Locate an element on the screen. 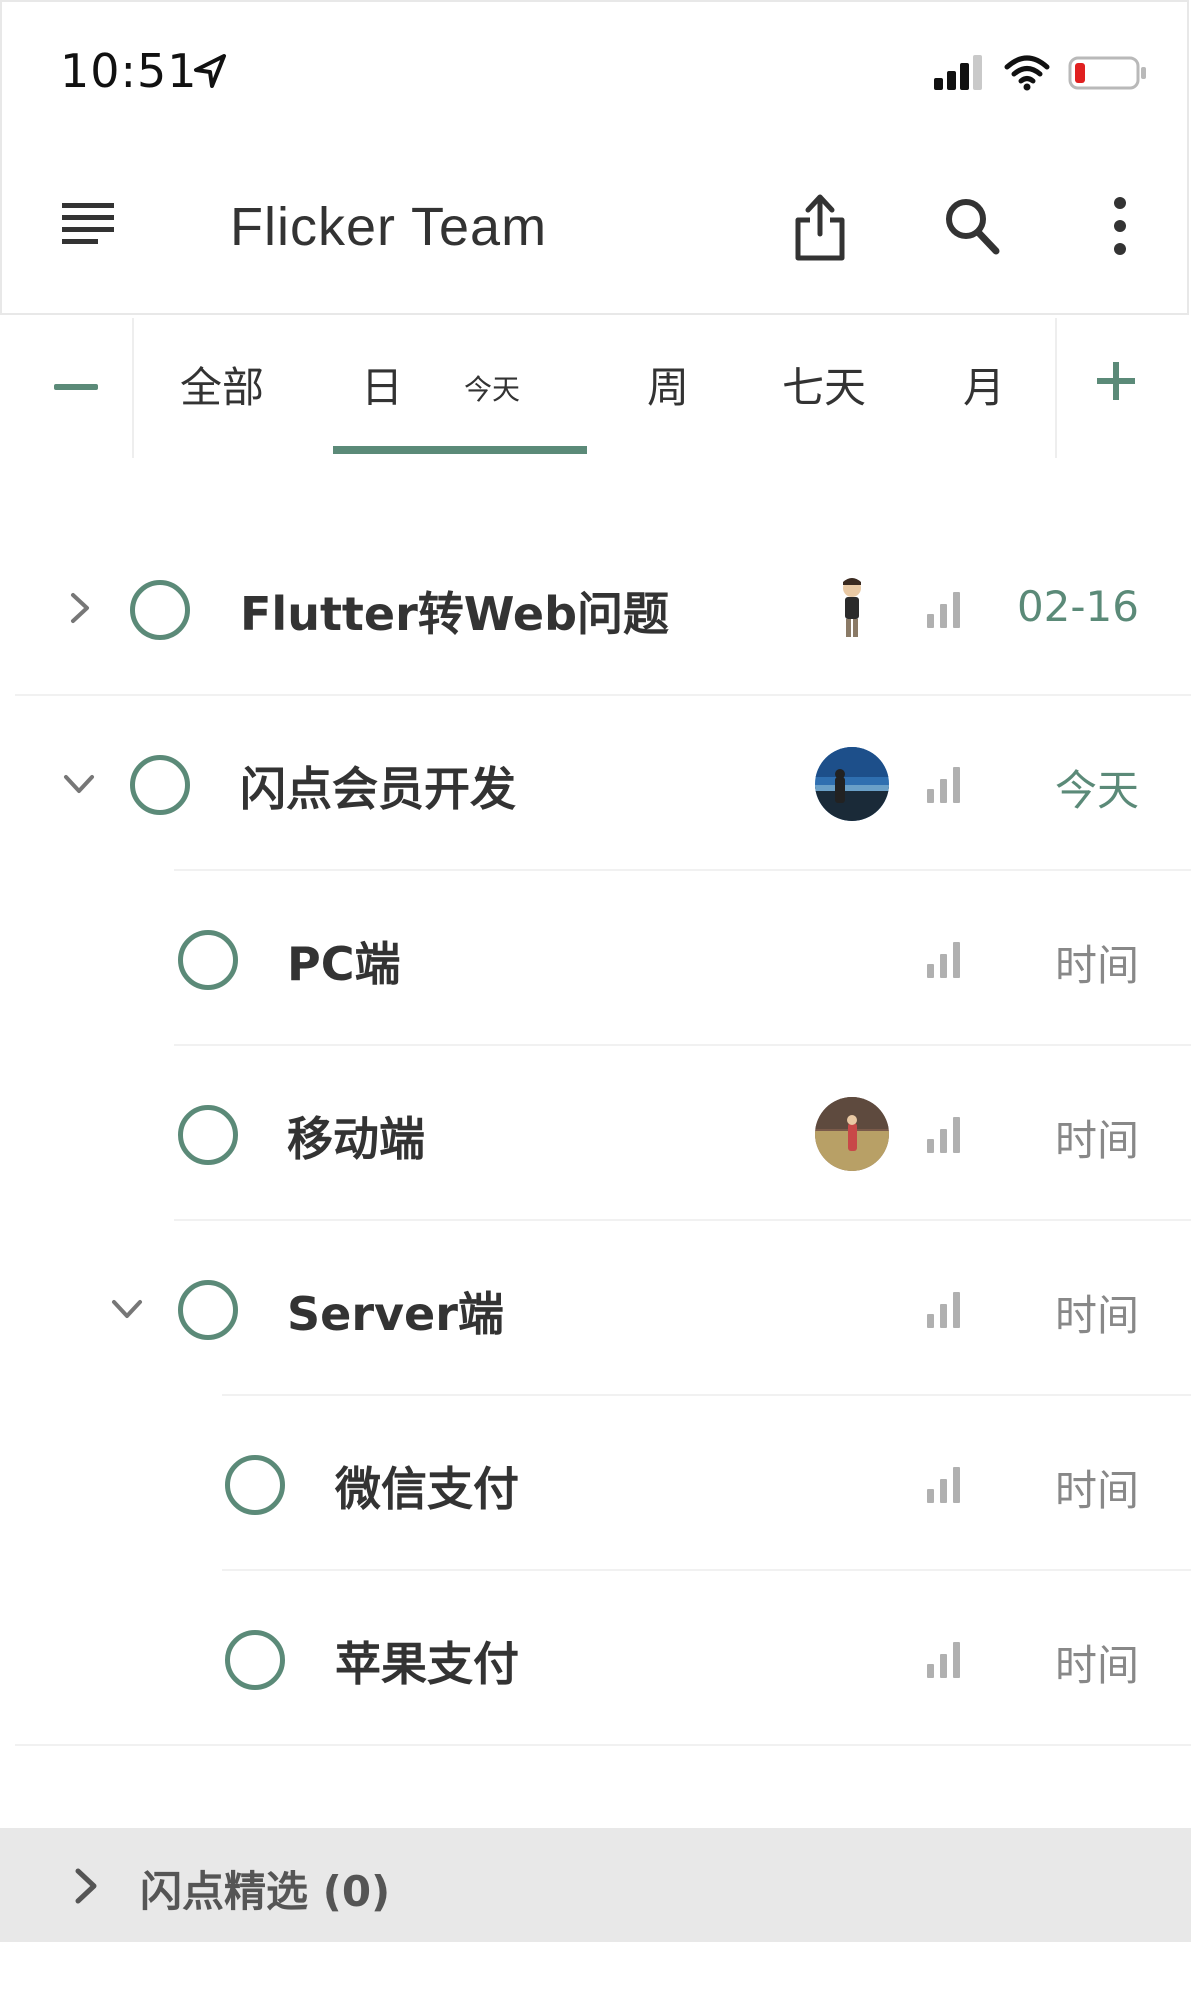 This screenshot has height=2000, width=1191. task-title: 移动端 is located at coordinates (356, 1139).